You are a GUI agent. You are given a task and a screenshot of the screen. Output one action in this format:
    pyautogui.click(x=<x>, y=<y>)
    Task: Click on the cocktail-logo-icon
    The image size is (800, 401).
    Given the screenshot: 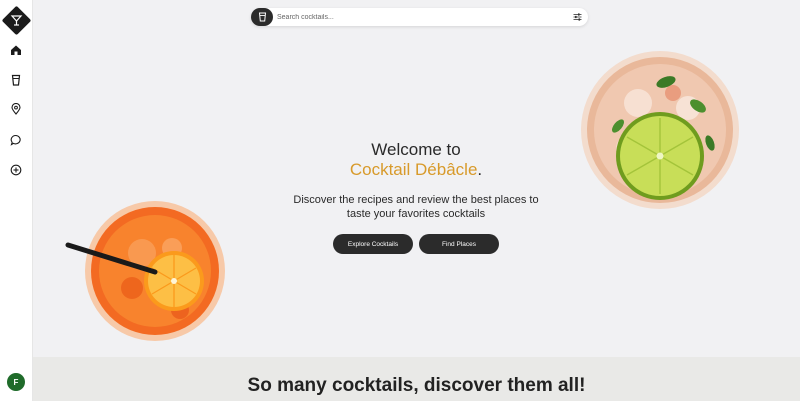 What is the action you would take?
    pyautogui.click(x=16, y=20)
    